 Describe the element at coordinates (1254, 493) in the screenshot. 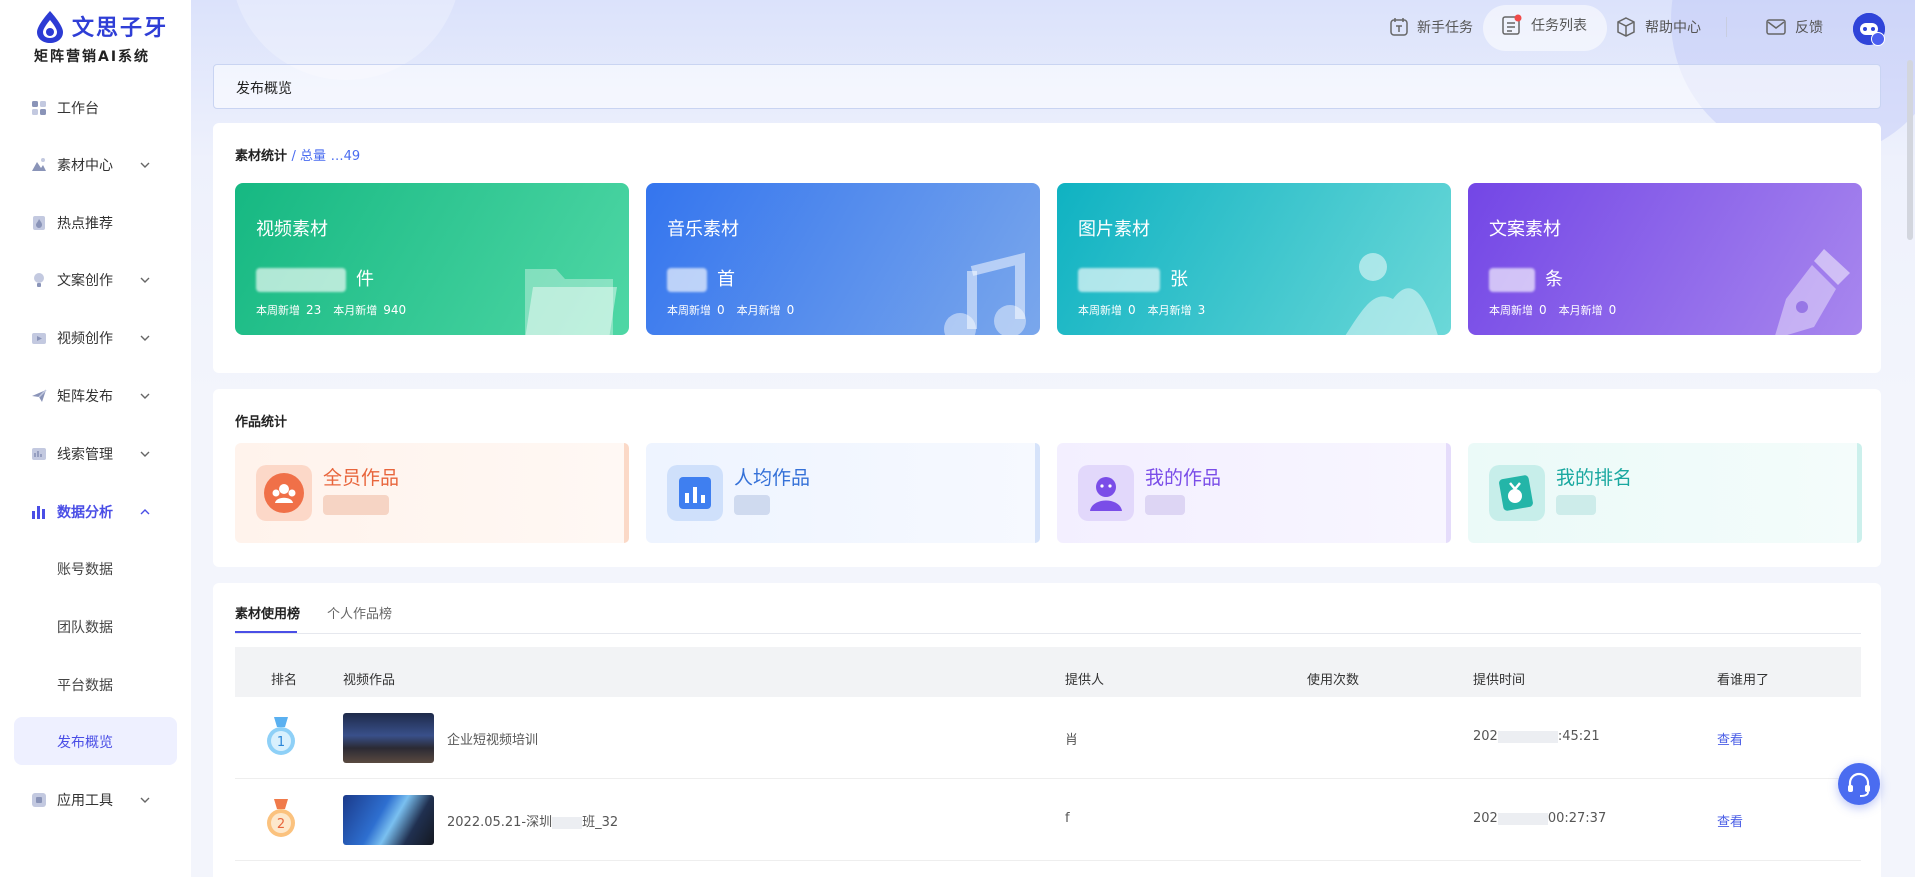

I see `work-card-mine: 我的作品` at that location.